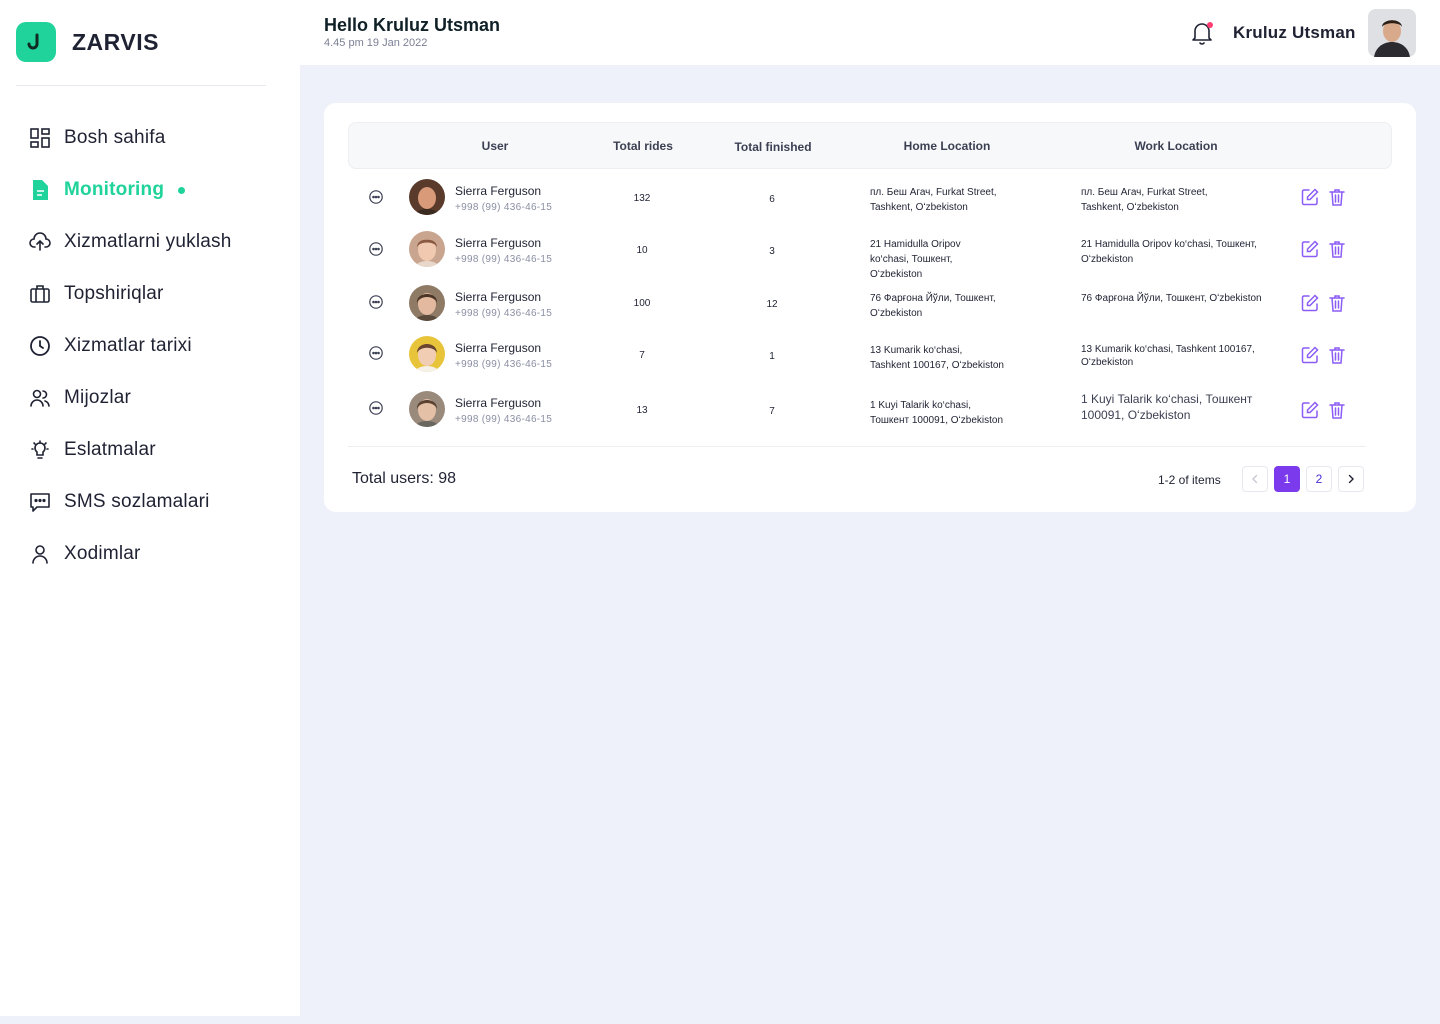 This screenshot has height=1024, width=1440. Describe the element at coordinates (772, 199) in the screenshot. I see `total-finished-cell: 6` at that location.